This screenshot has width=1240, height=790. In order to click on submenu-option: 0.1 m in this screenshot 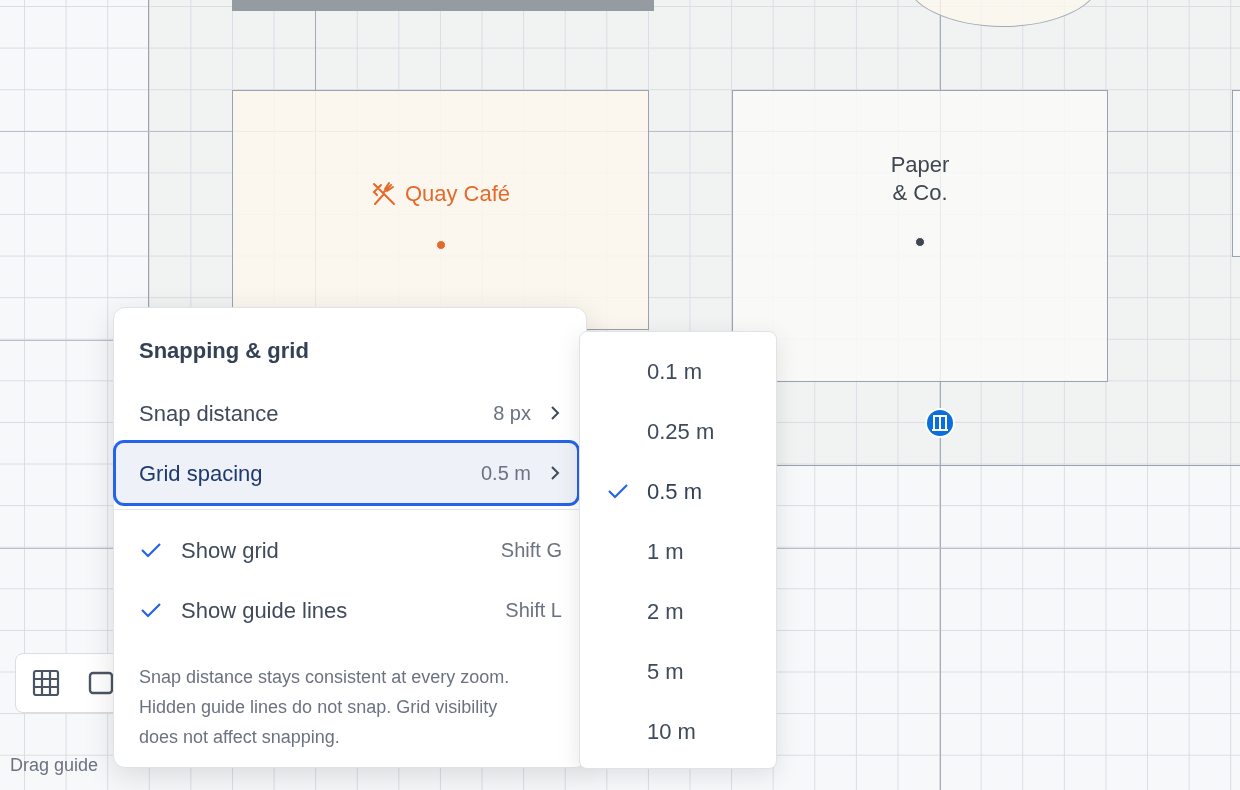, I will do `click(678, 371)`.